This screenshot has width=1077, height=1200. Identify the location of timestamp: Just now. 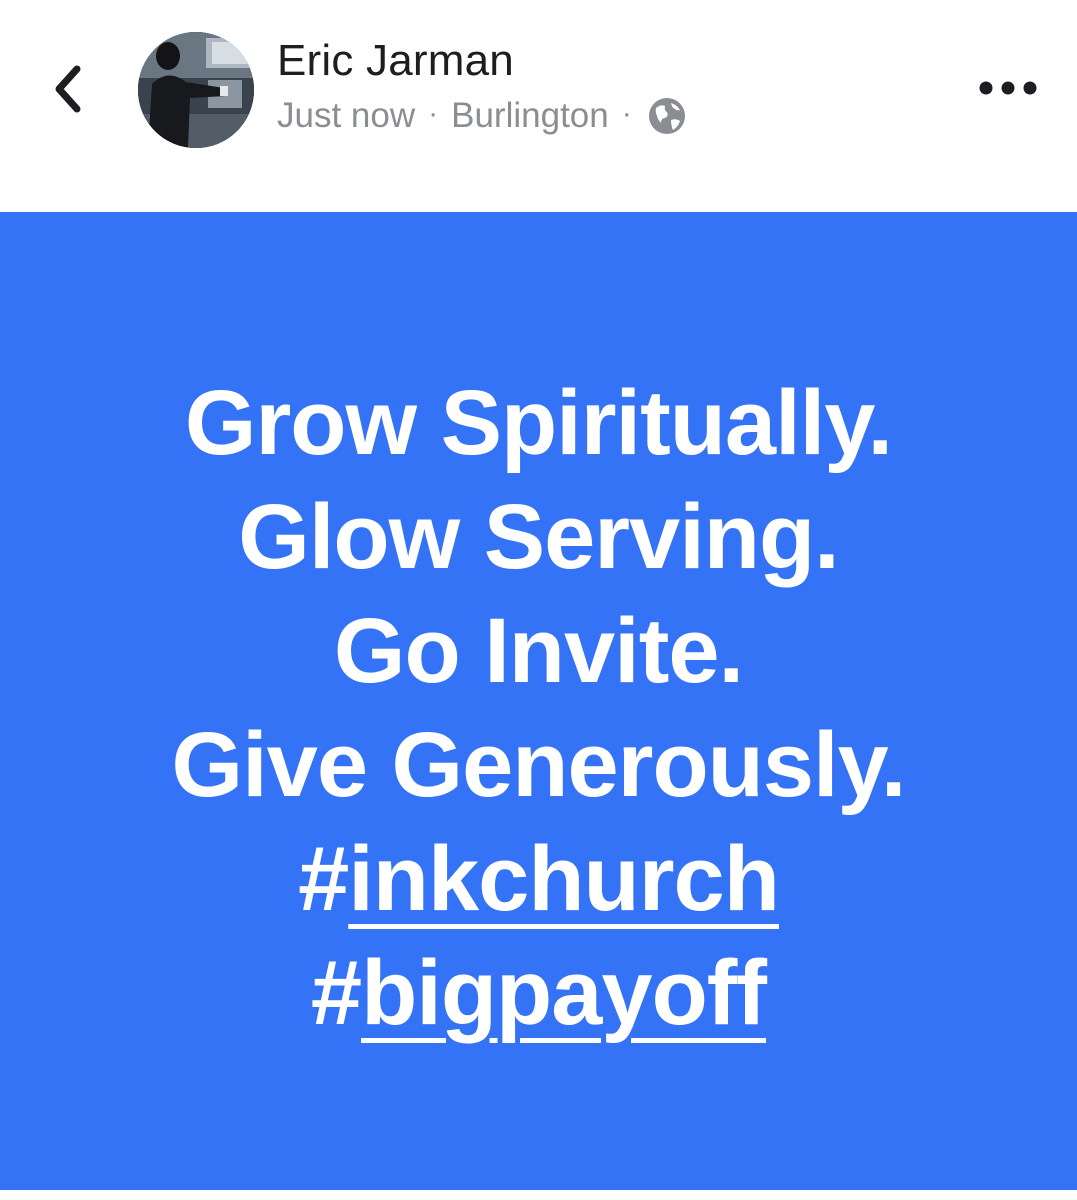
(346, 116).